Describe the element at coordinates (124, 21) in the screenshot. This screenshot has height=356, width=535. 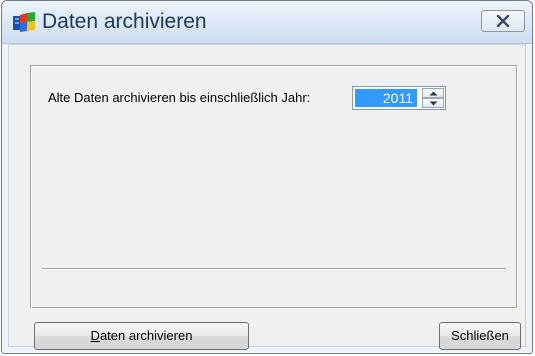
I see `window-title: Daten archivieren` at that location.